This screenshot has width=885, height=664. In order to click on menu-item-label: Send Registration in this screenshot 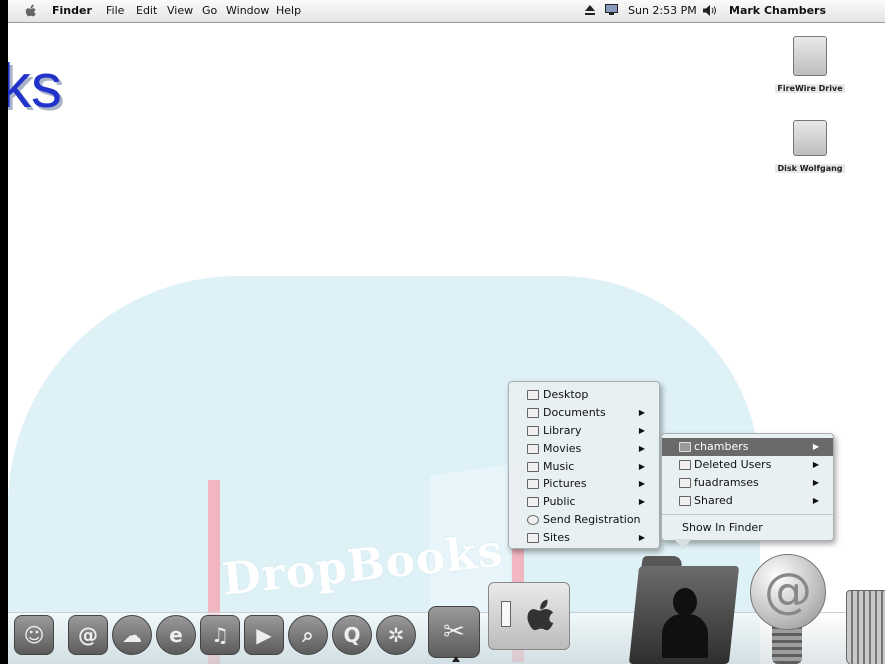, I will do `click(592, 520)`.